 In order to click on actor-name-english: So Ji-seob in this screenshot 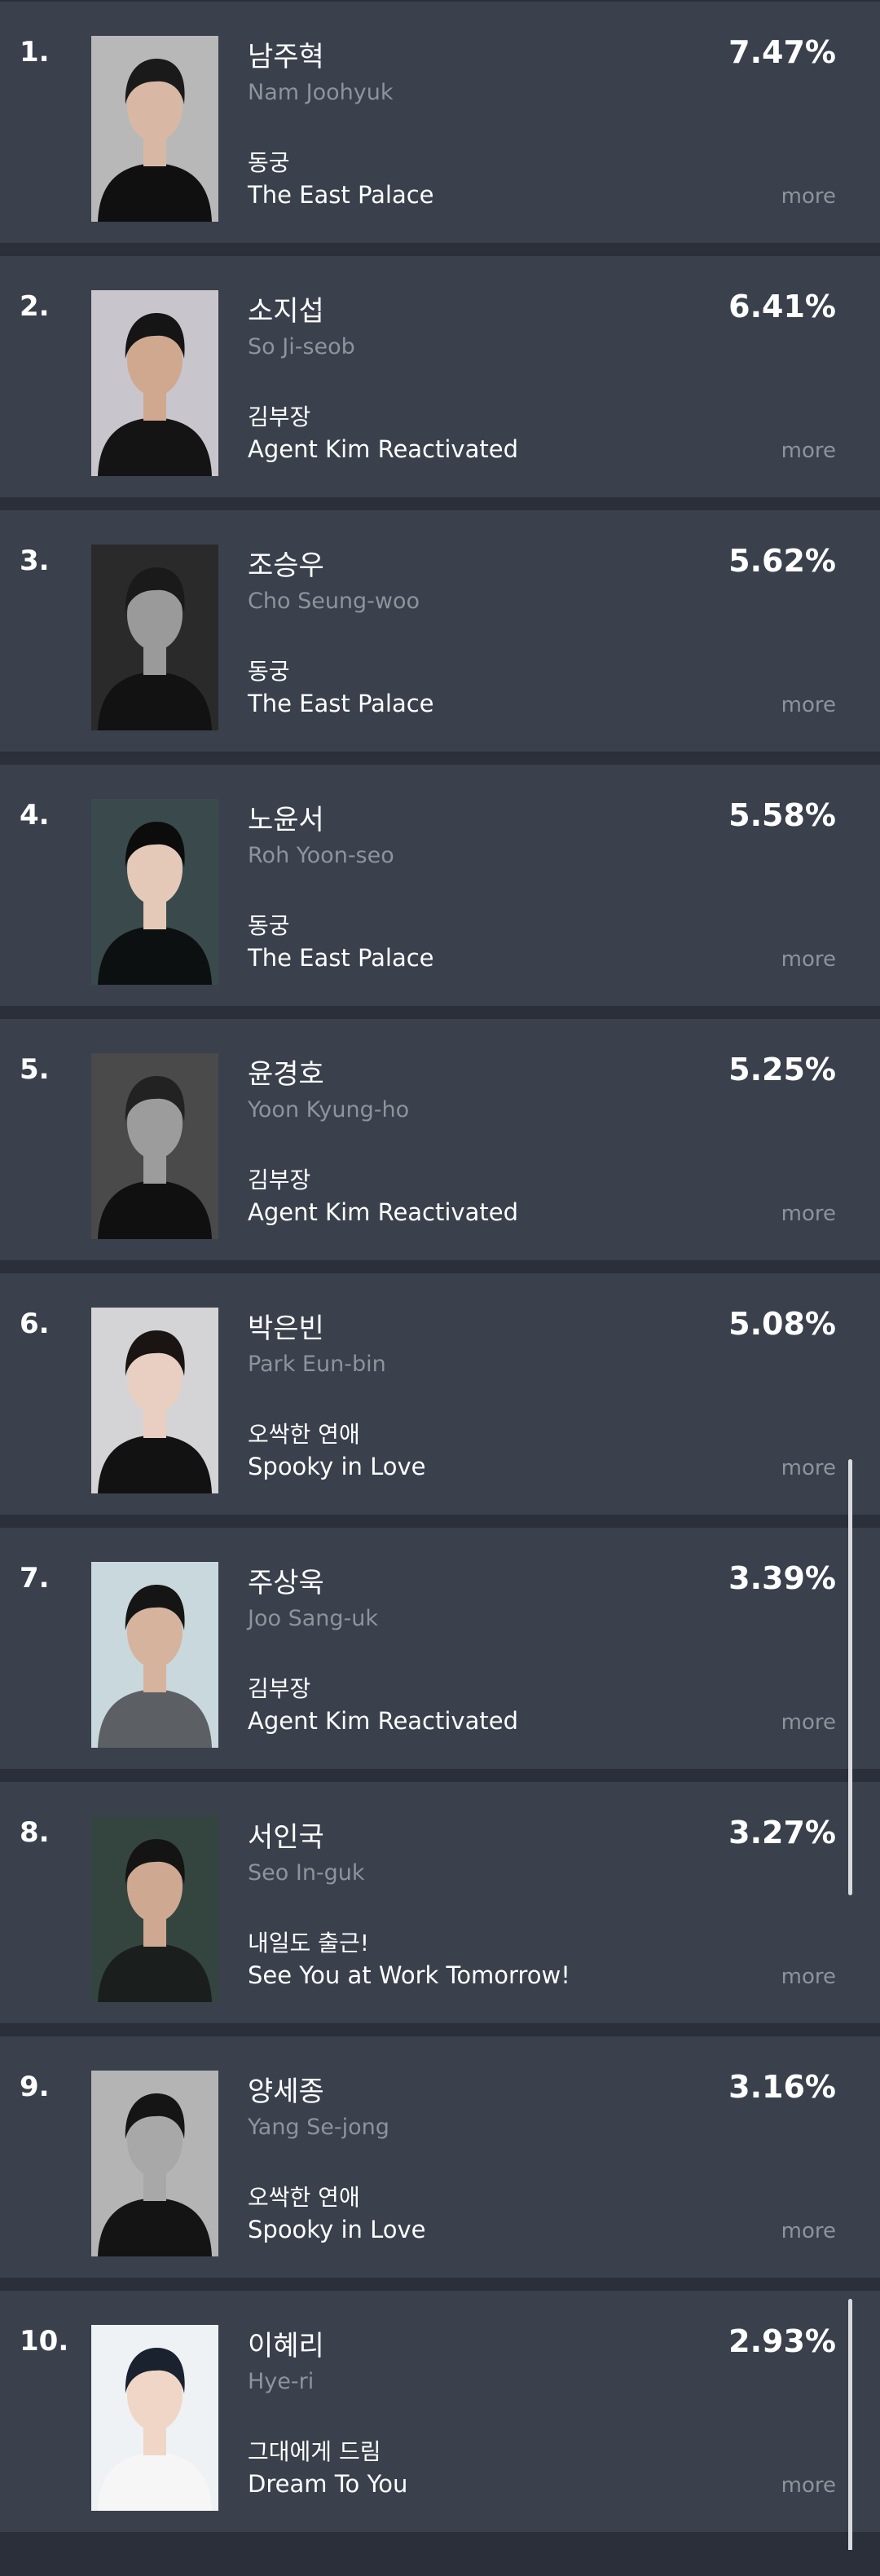, I will do `click(301, 346)`.